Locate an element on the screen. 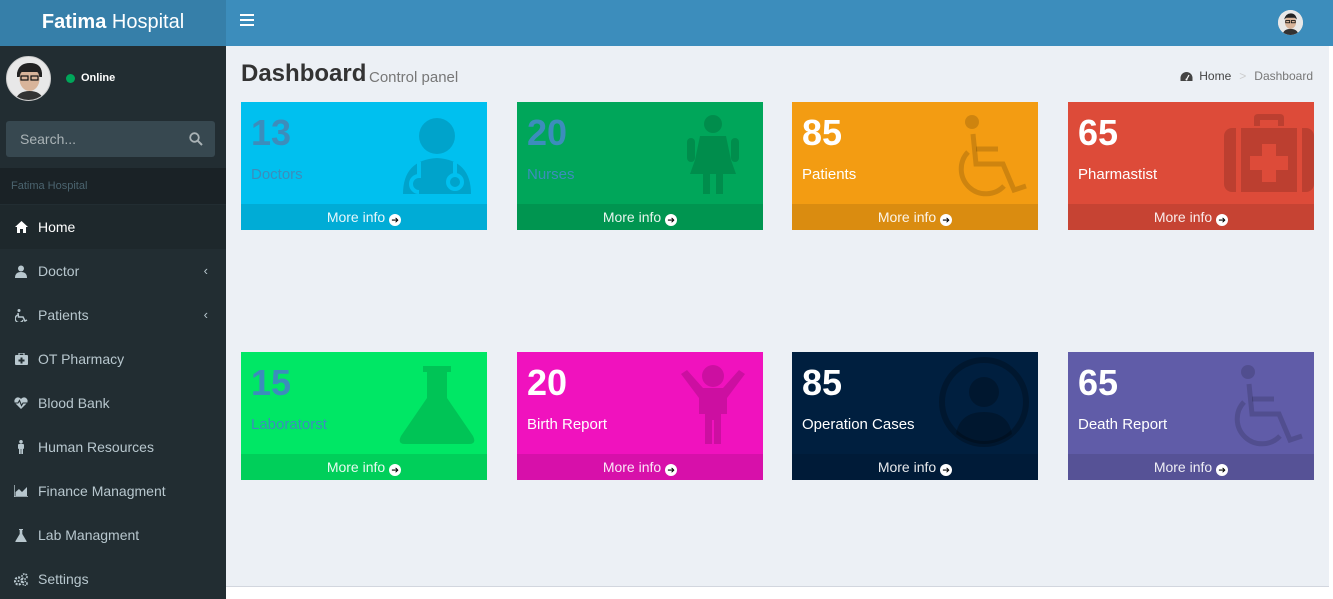 The height and width of the screenshot is (599, 1333). sidebar-item-label: Settings is located at coordinates (63, 579).